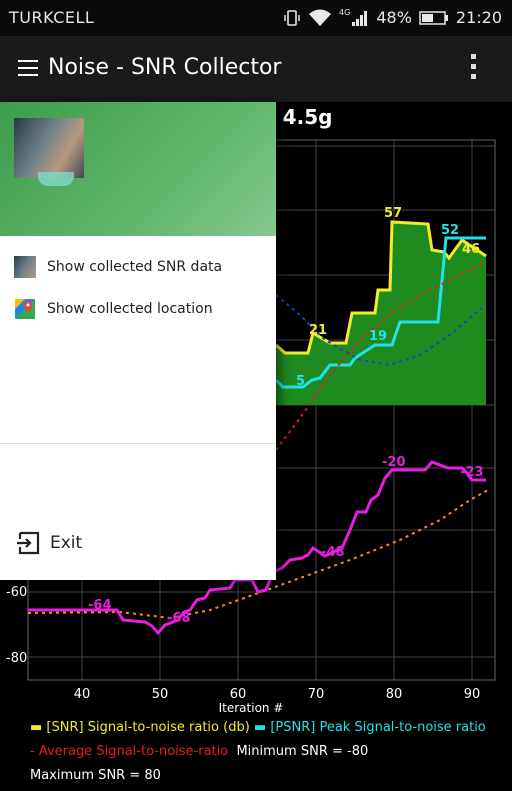 The image size is (512, 791). I want to click on carrier-label: TURKCELL, so click(52, 17).